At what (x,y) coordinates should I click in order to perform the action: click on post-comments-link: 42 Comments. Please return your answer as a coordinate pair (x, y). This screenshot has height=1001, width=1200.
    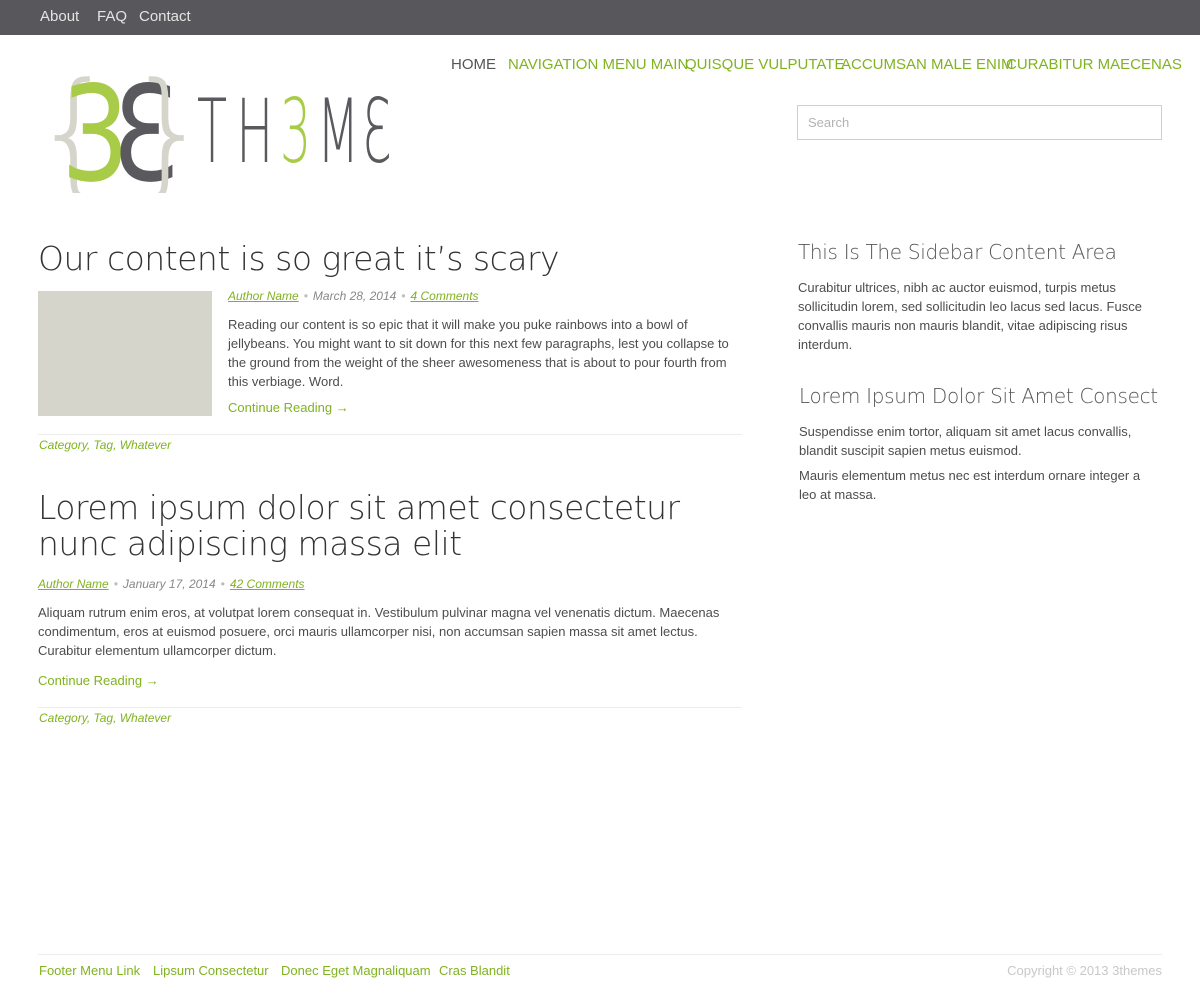
    Looking at the image, I should click on (267, 584).